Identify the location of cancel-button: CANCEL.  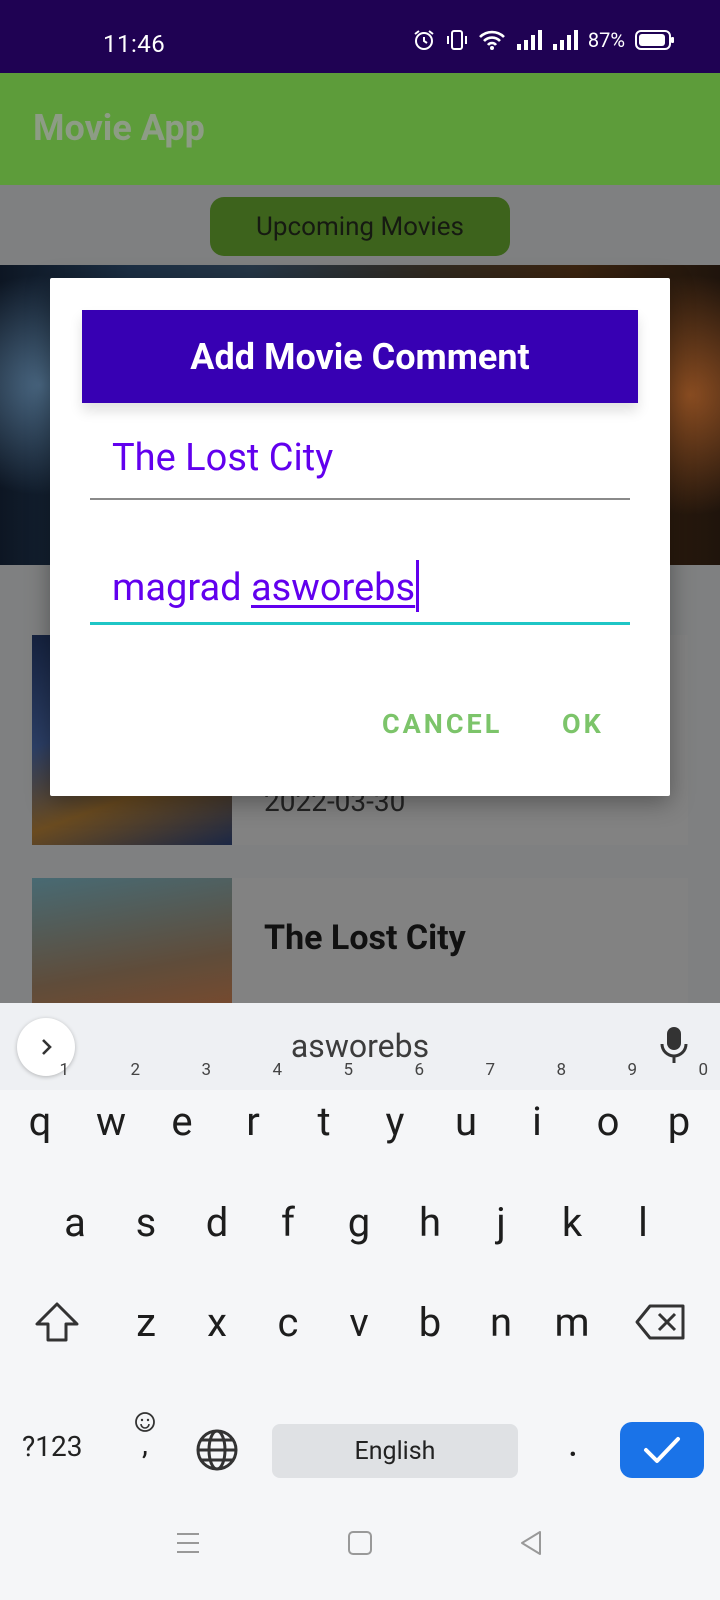
(442, 724).